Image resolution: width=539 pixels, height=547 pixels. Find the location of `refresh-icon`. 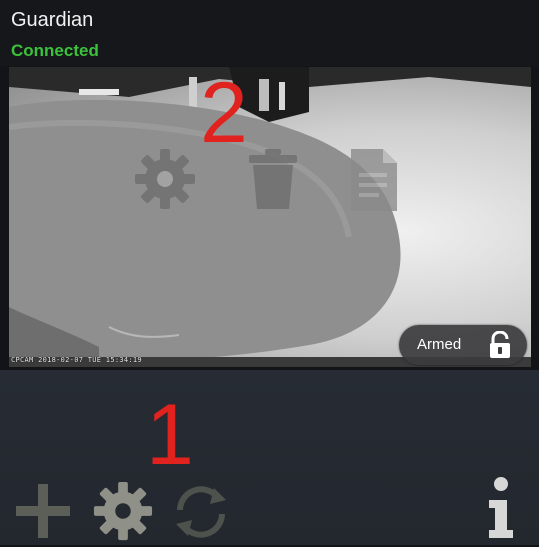

refresh-icon is located at coordinates (201, 514).